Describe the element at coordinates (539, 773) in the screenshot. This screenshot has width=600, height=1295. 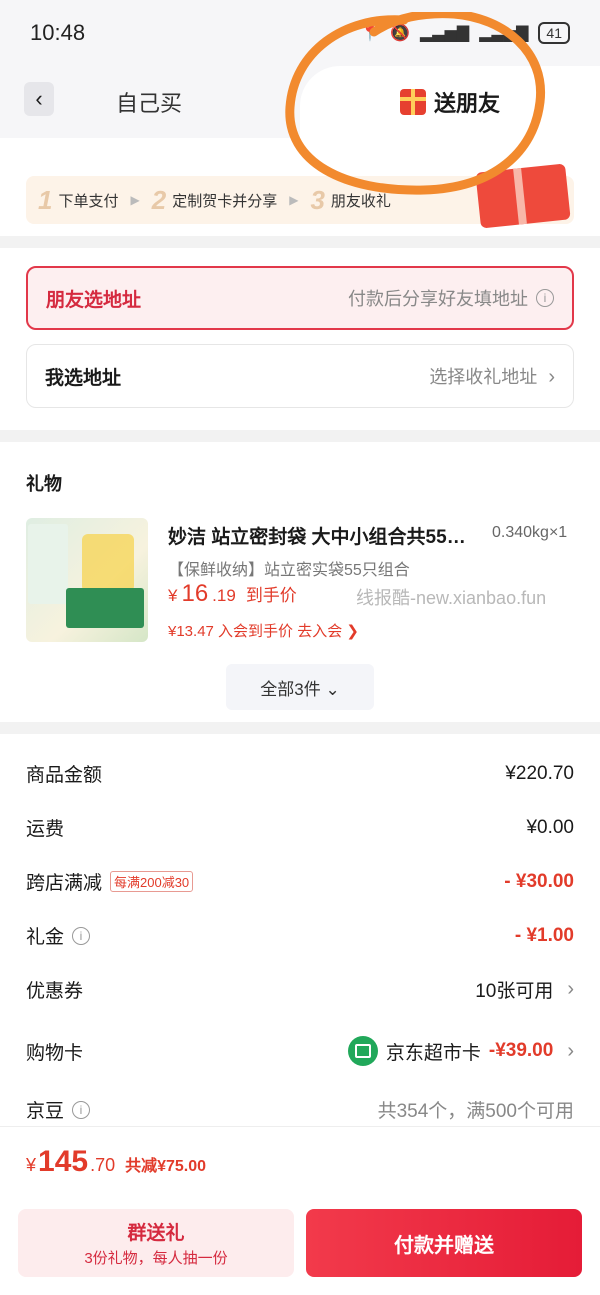
I see `goods-amount-value: ¥220.70` at that location.